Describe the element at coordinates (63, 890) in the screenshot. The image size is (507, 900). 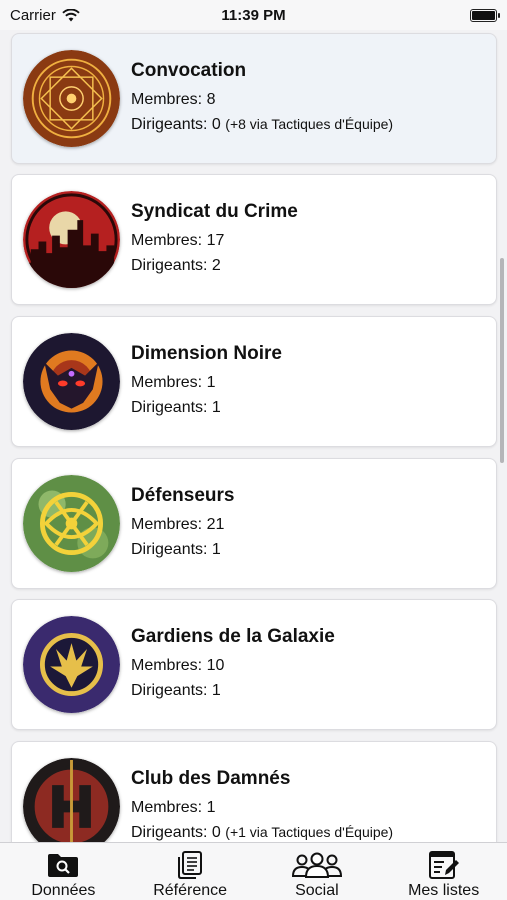
I see `tab-label: Données` at that location.